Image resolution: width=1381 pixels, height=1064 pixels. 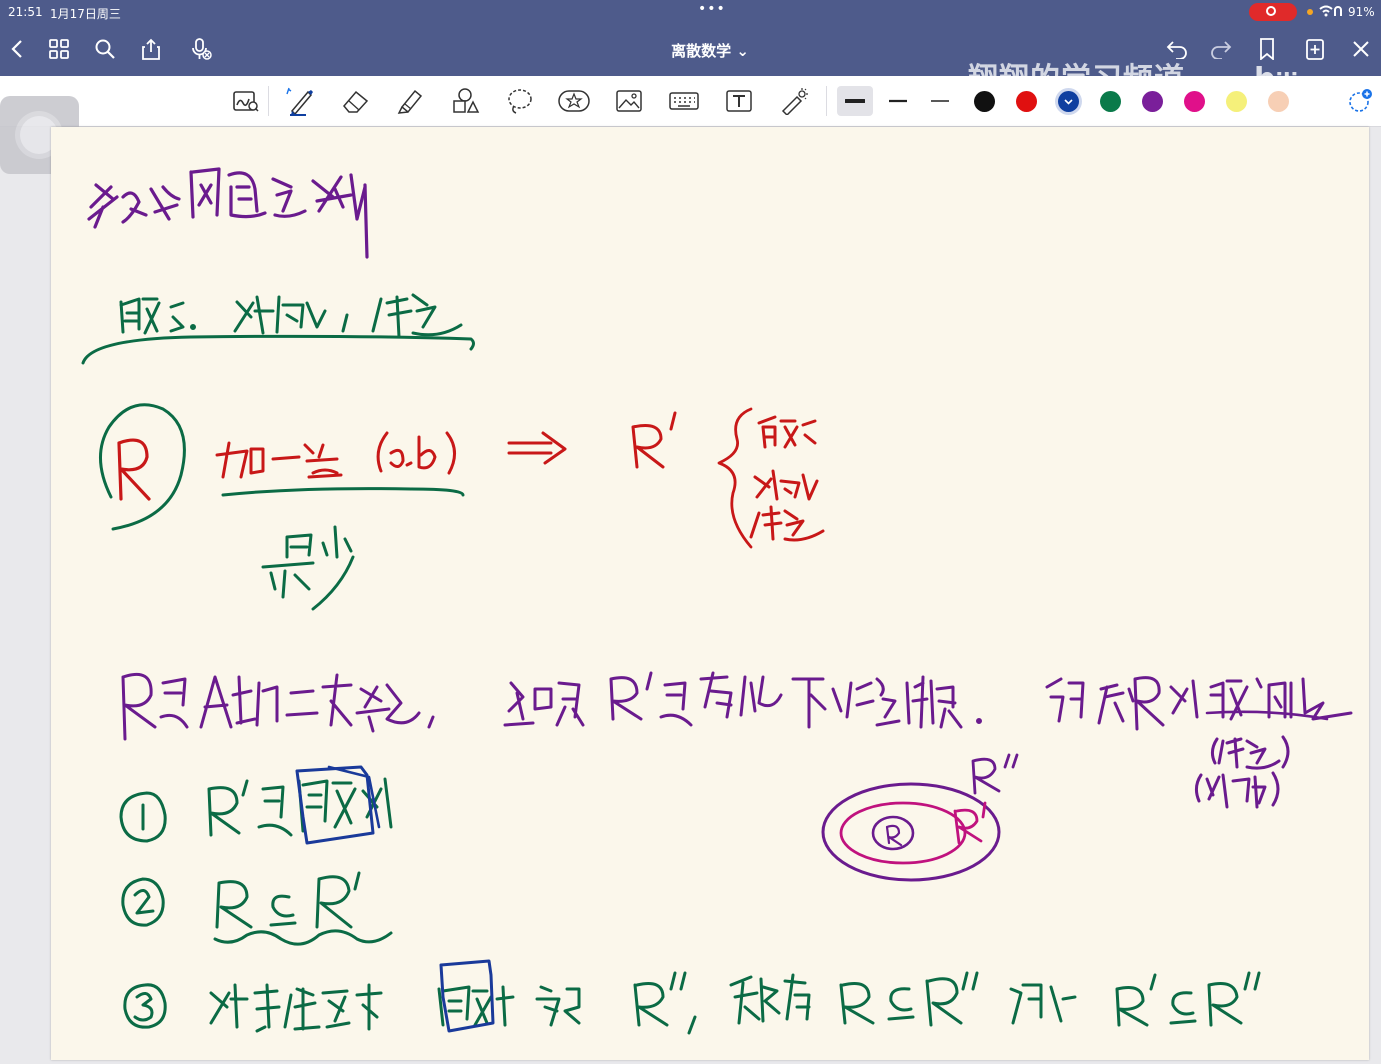 What do you see at coordinates (343, 549) in the screenshot?
I see `handwritten-minimal-note` at bounding box center [343, 549].